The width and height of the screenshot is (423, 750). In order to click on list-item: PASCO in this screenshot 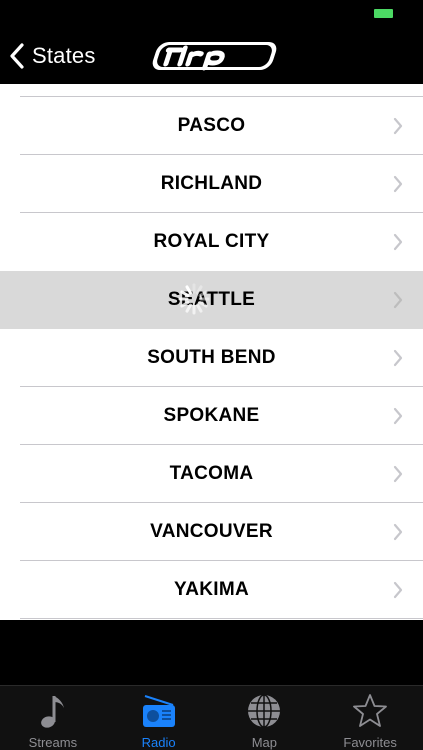, I will do `click(211, 126)`.